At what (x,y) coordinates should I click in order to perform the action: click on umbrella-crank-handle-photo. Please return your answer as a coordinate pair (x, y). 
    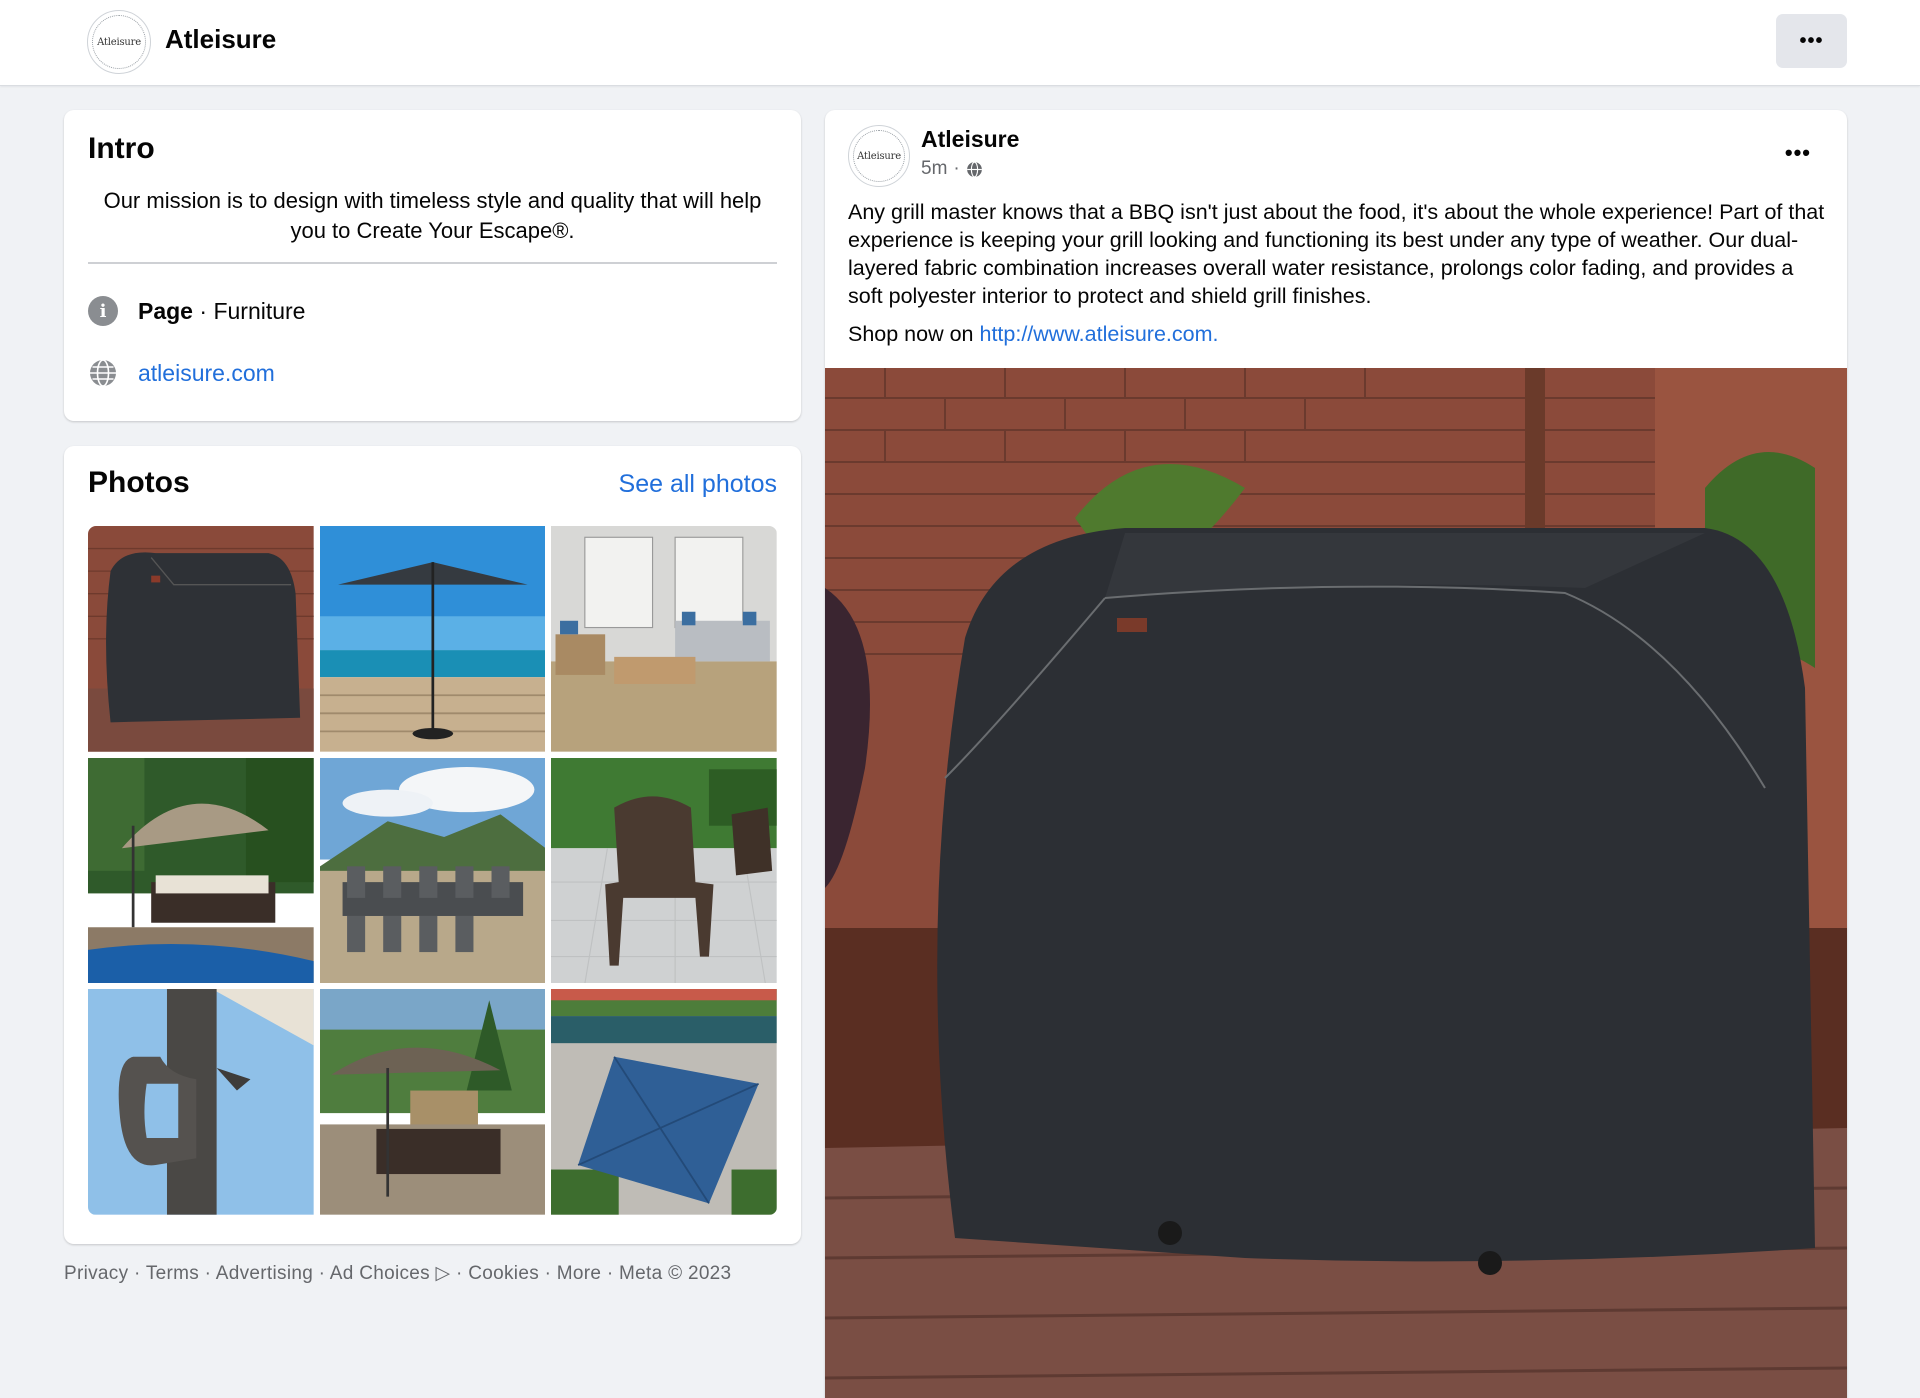
    Looking at the image, I should click on (201, 1102).